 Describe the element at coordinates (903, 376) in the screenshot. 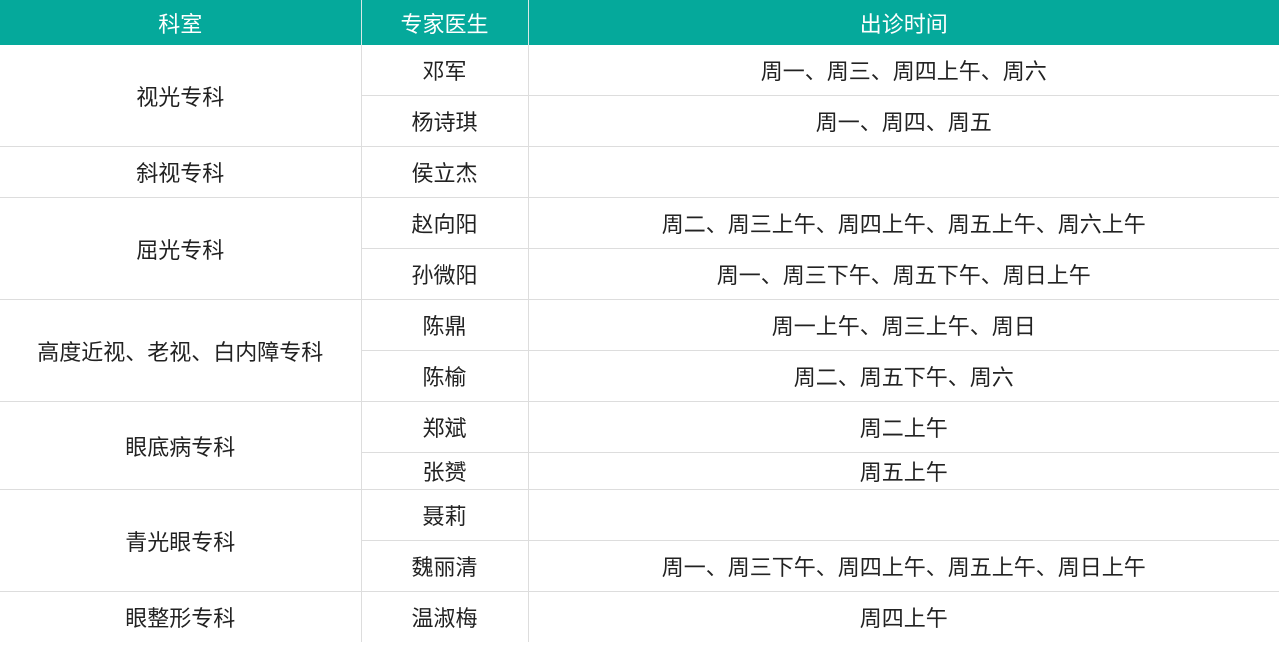

I see `schedule-cell: 周二、周五下午、周六` at that location.